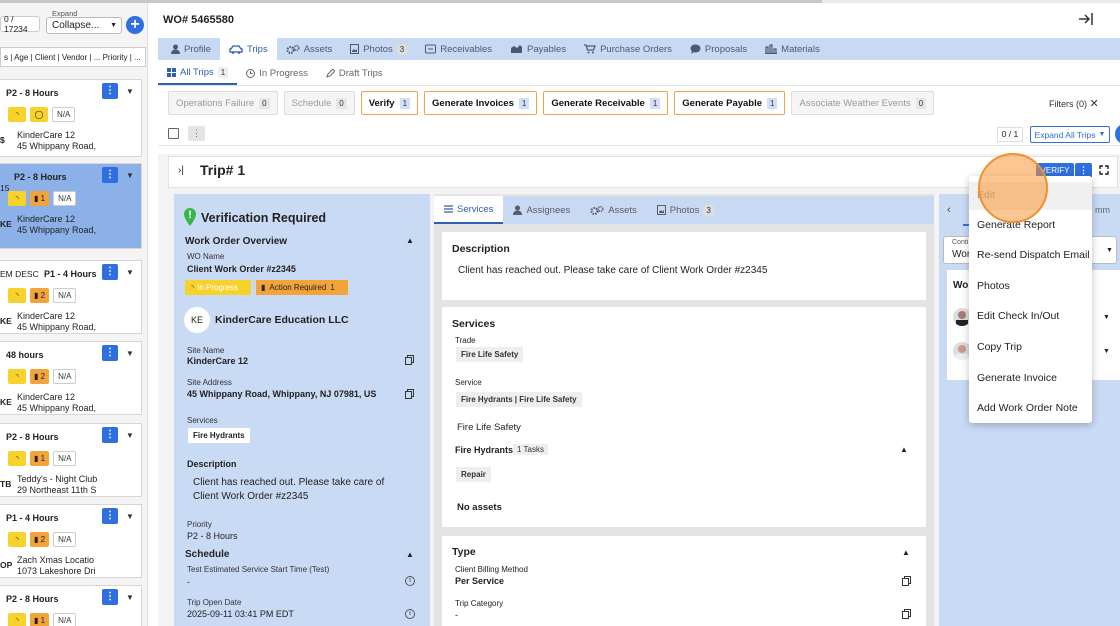 Image resolution: width=1120 pixels, height=626 pixels. What do you see at coordinates (71, 605) in the screenshot?
I see `work-order-card: P2 - 8 Hours ⋮ ▼ ◝ ▮ 1 N/A` at bounding box center [71, 605].